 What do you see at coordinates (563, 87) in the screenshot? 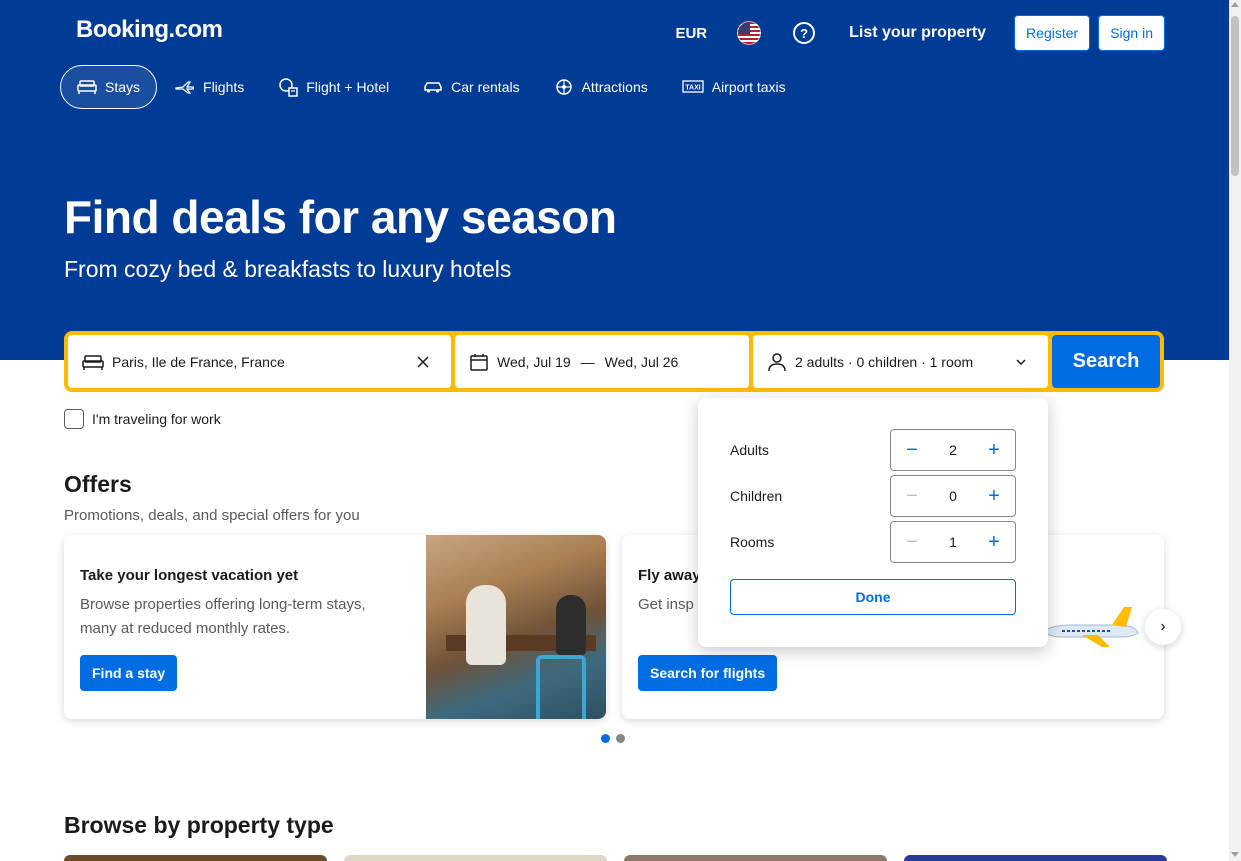
I see `attractions-icon` at bounding box center [563, 87].